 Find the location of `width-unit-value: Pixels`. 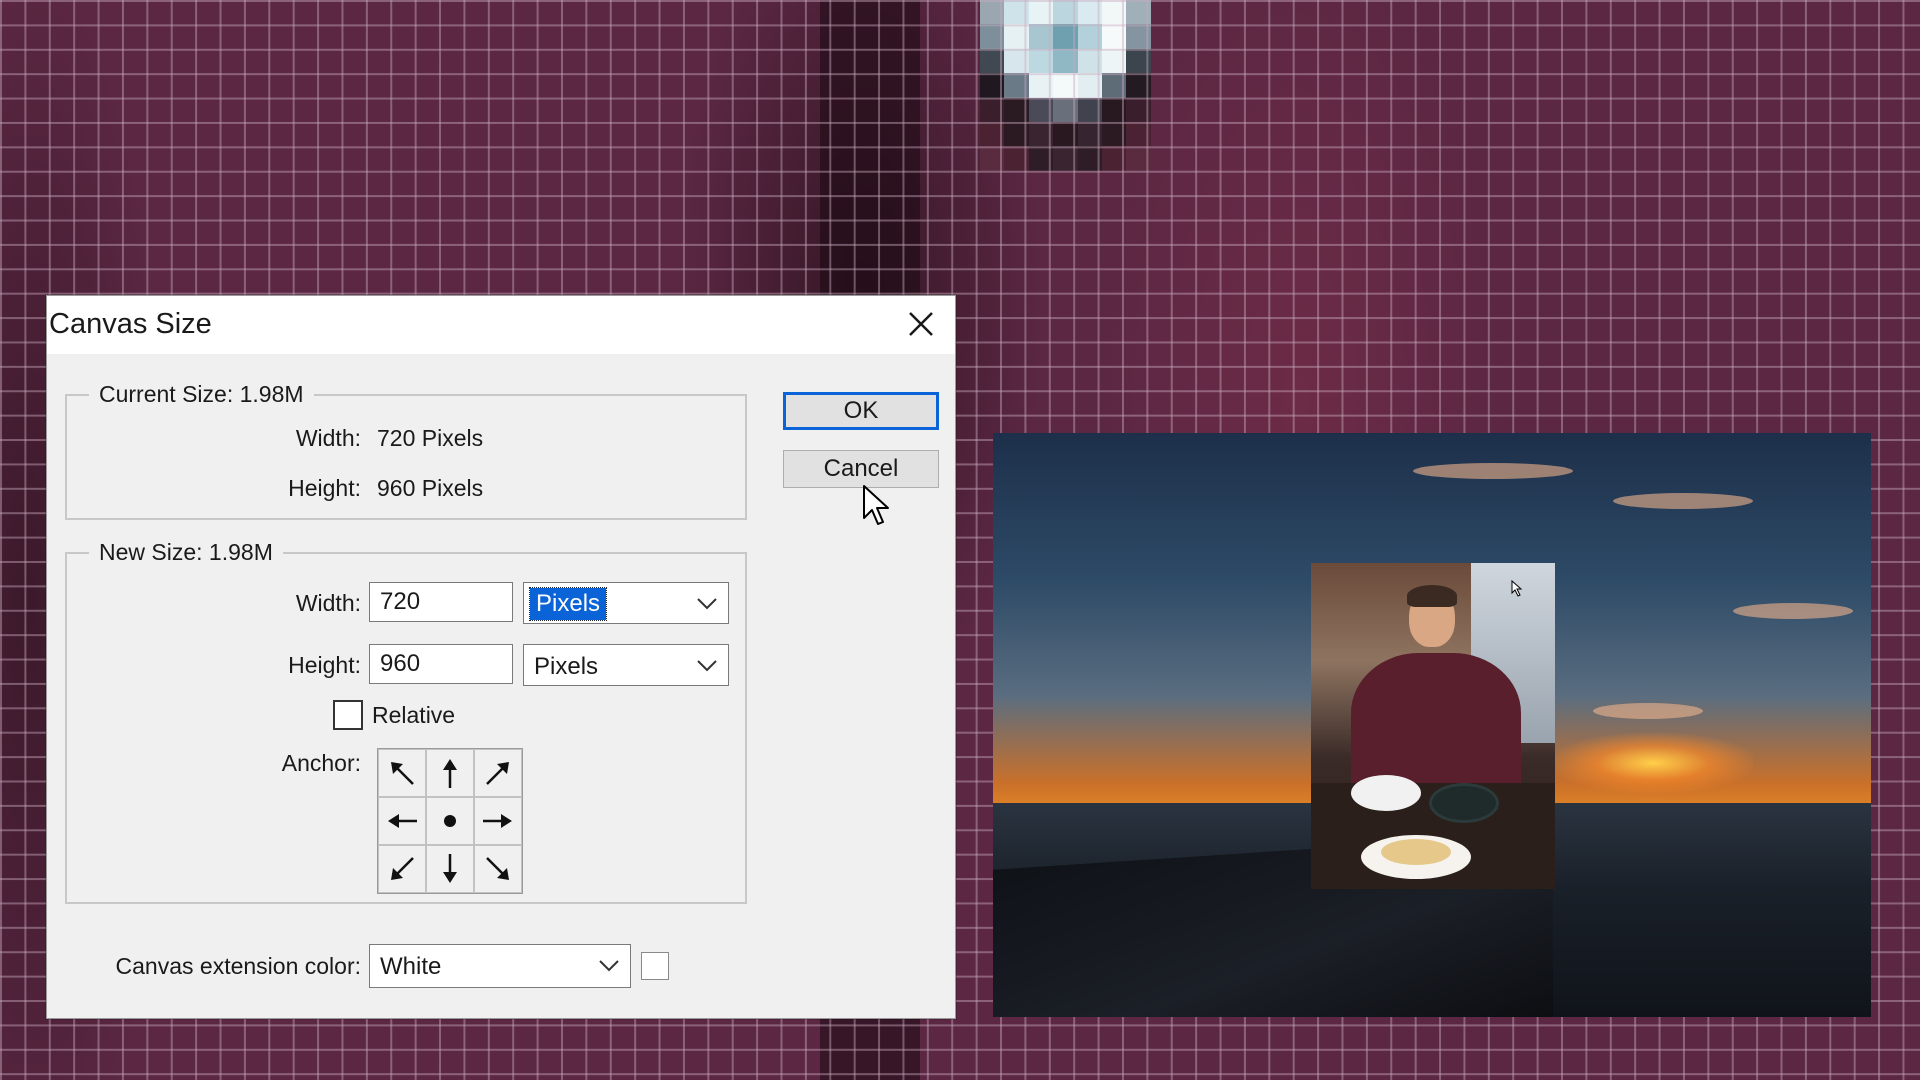

width-unit-value: Pixels is located at coordinates (568, 604).